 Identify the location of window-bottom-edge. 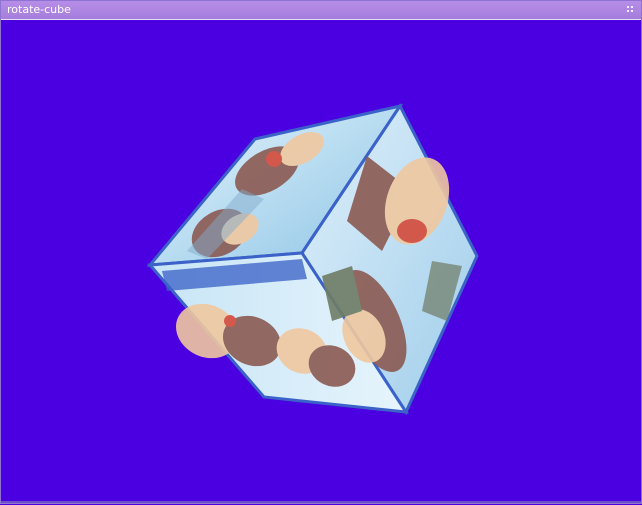
(321, 502).